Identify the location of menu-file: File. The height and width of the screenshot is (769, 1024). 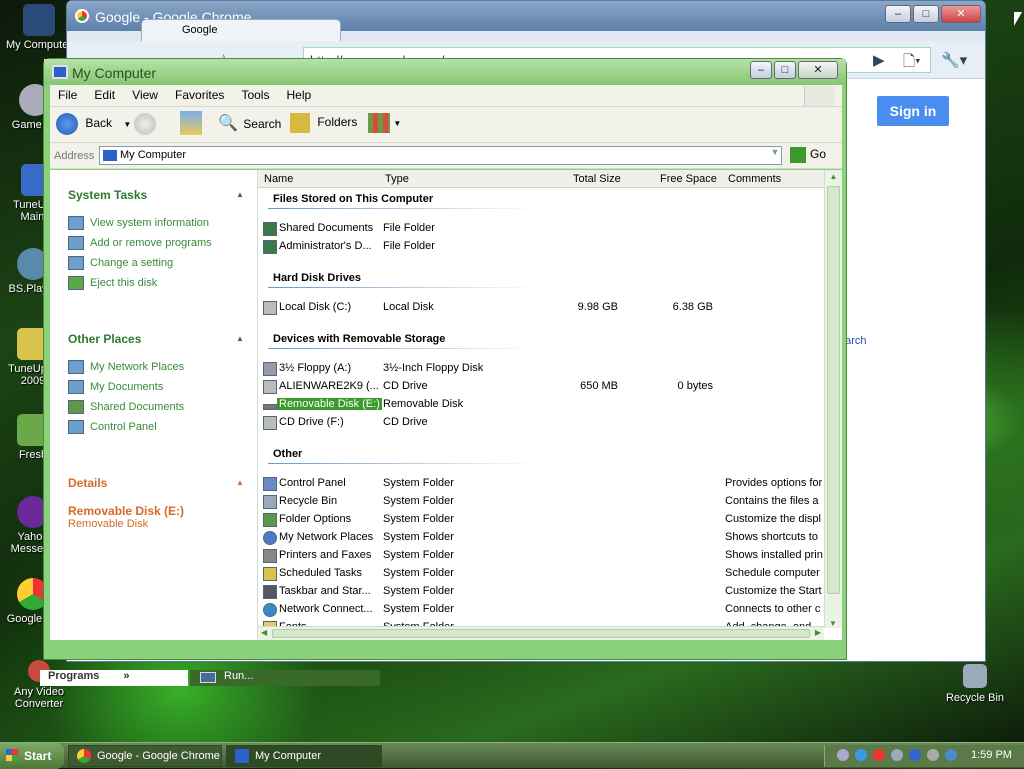
(66, 93).